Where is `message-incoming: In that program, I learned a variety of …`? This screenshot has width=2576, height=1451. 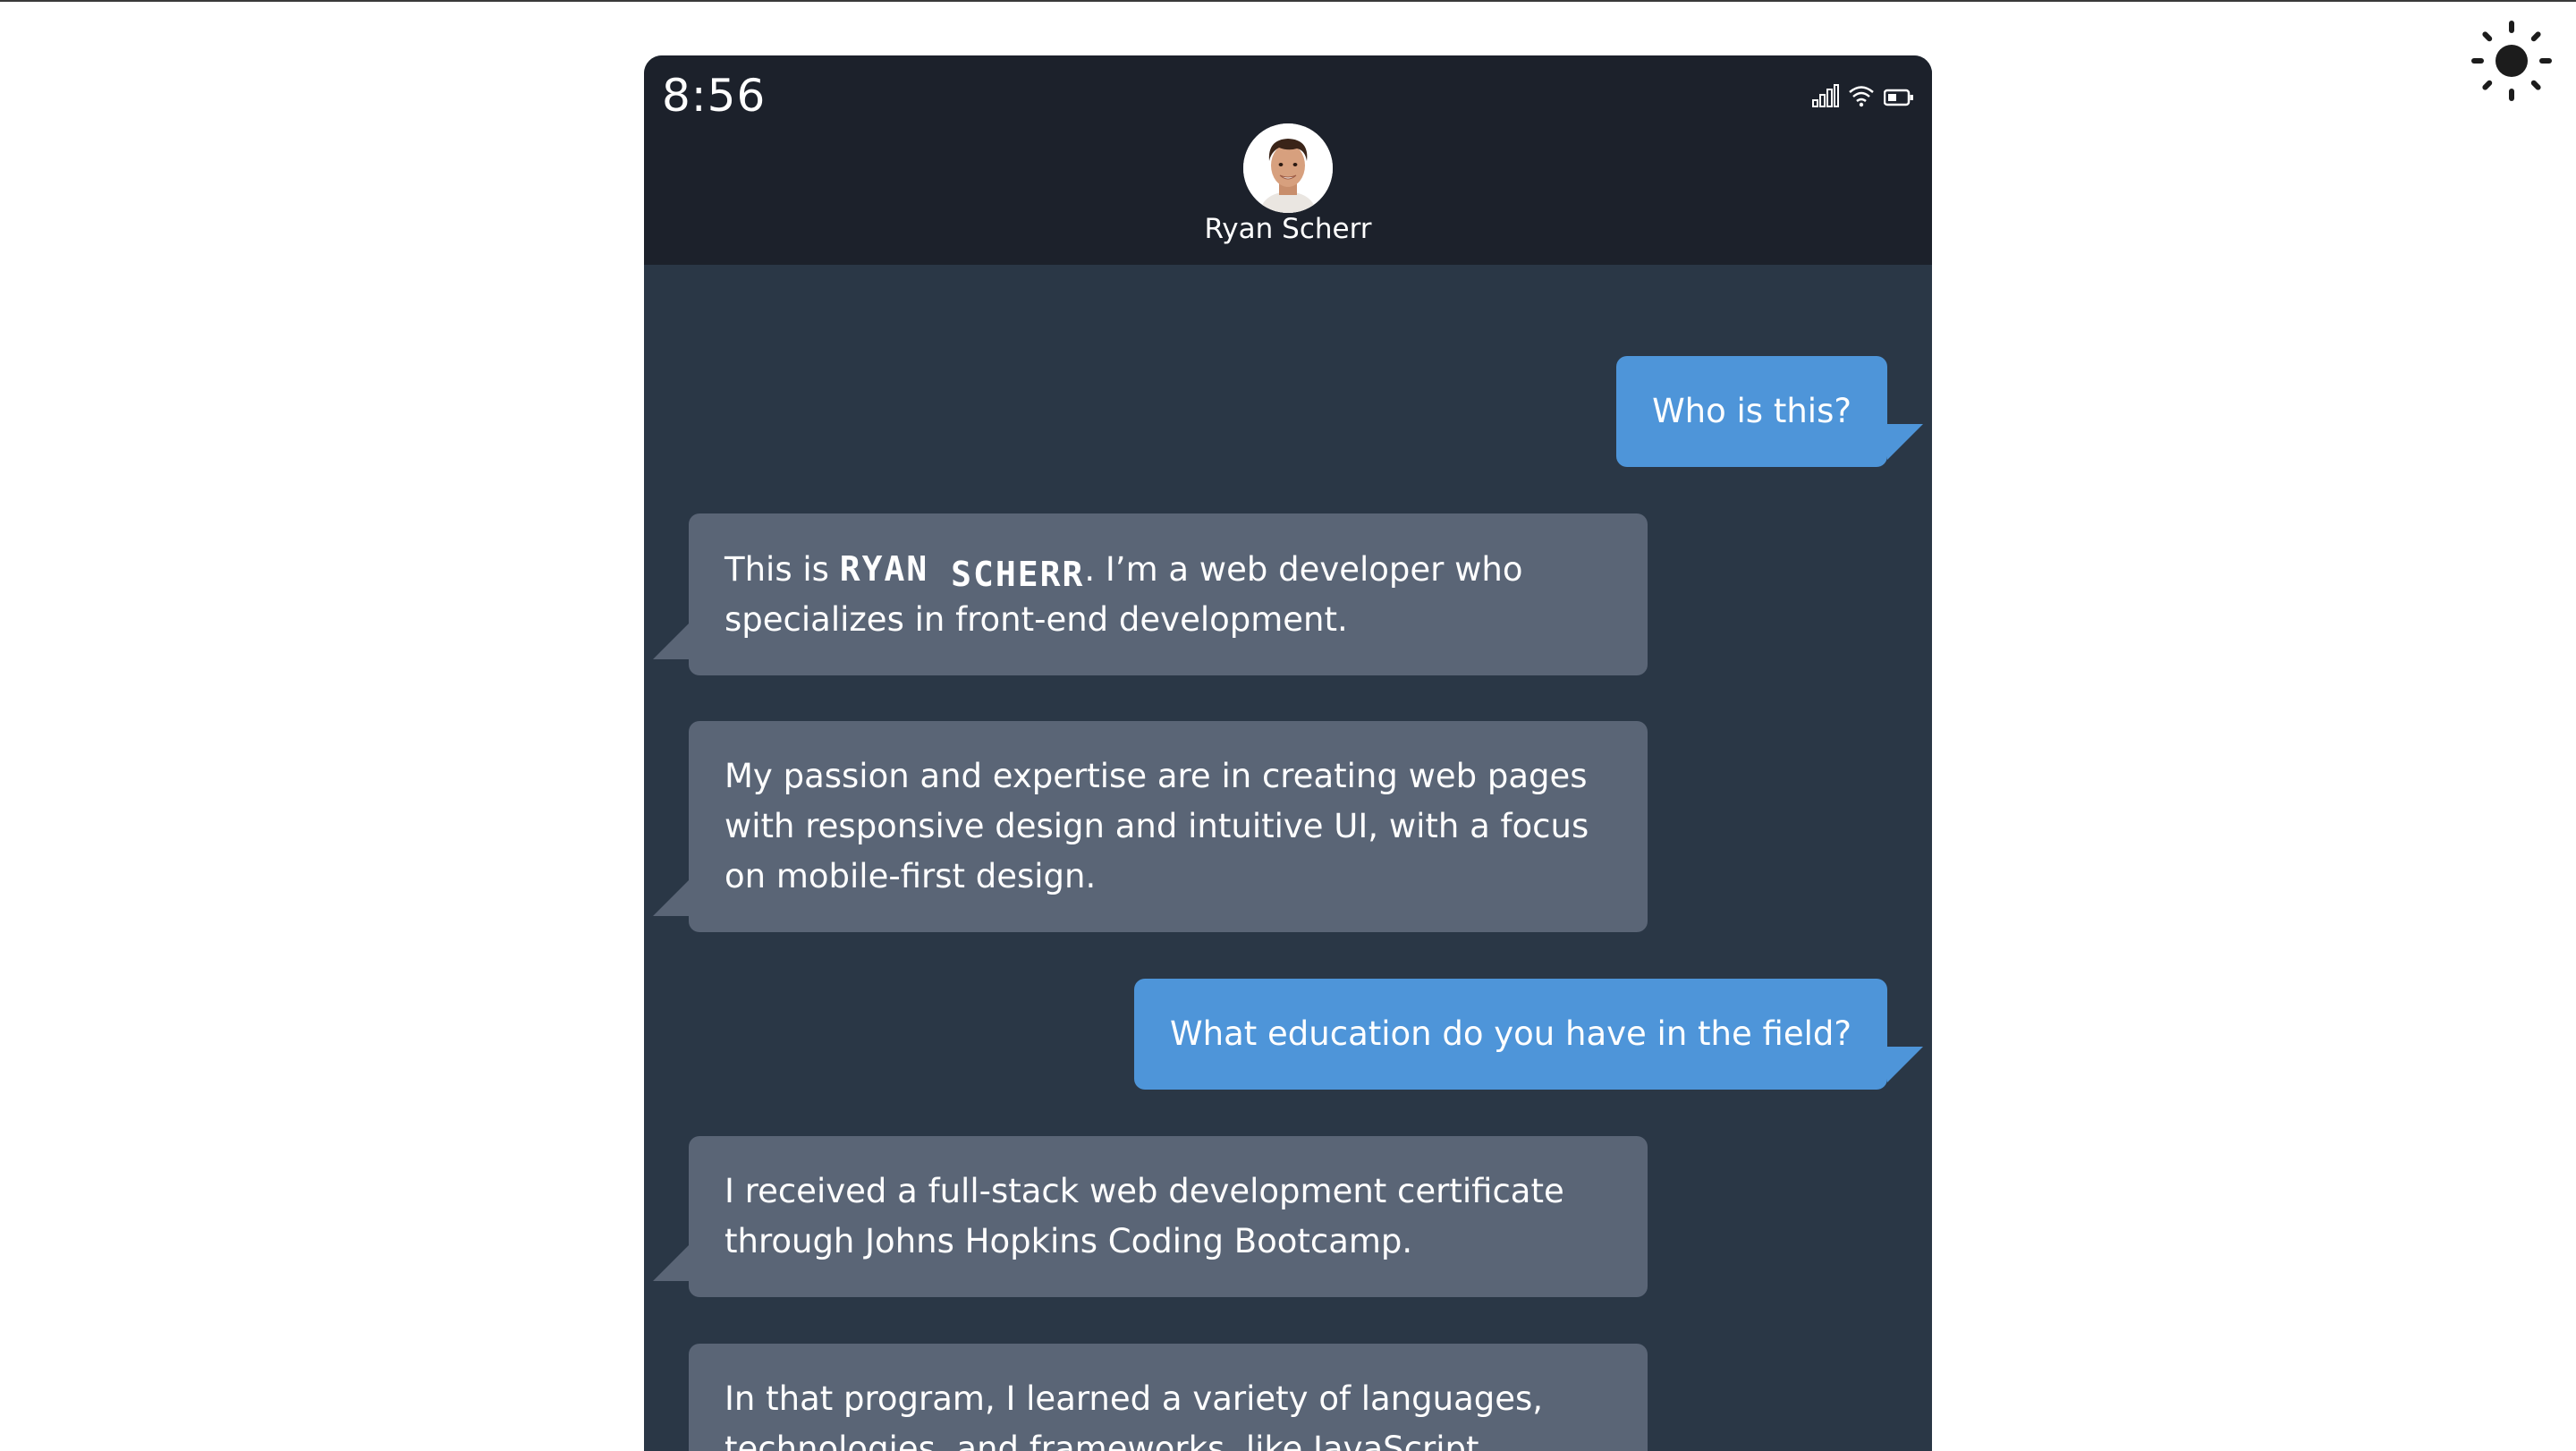 message-incoming: In that program, I learned a variety of … is located at coordinates (1168, 1397).